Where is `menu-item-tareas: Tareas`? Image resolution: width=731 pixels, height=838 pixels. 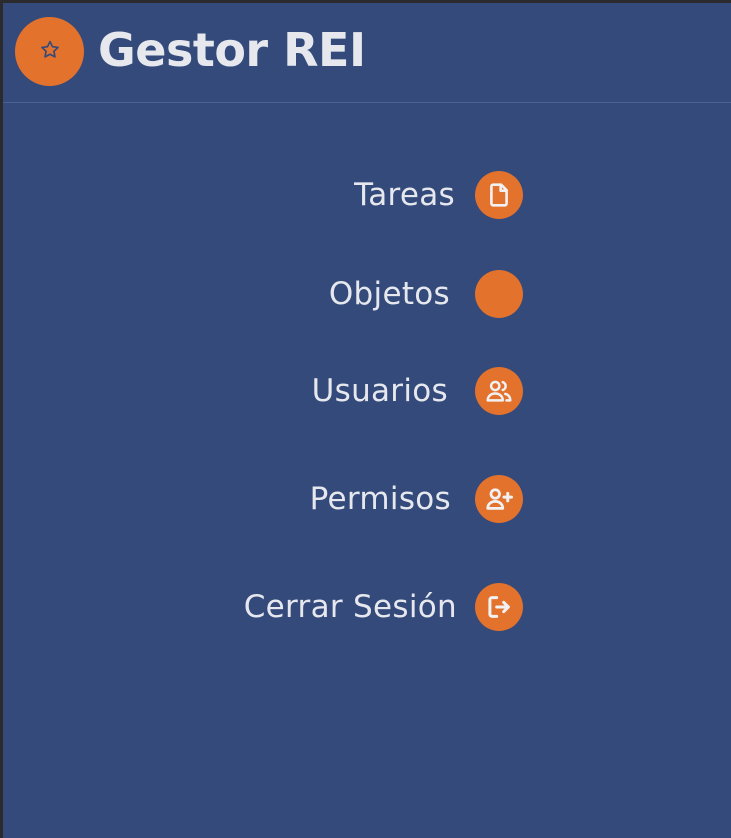
menu-item-tareas: Tareas is located at coordinates (438, 195).